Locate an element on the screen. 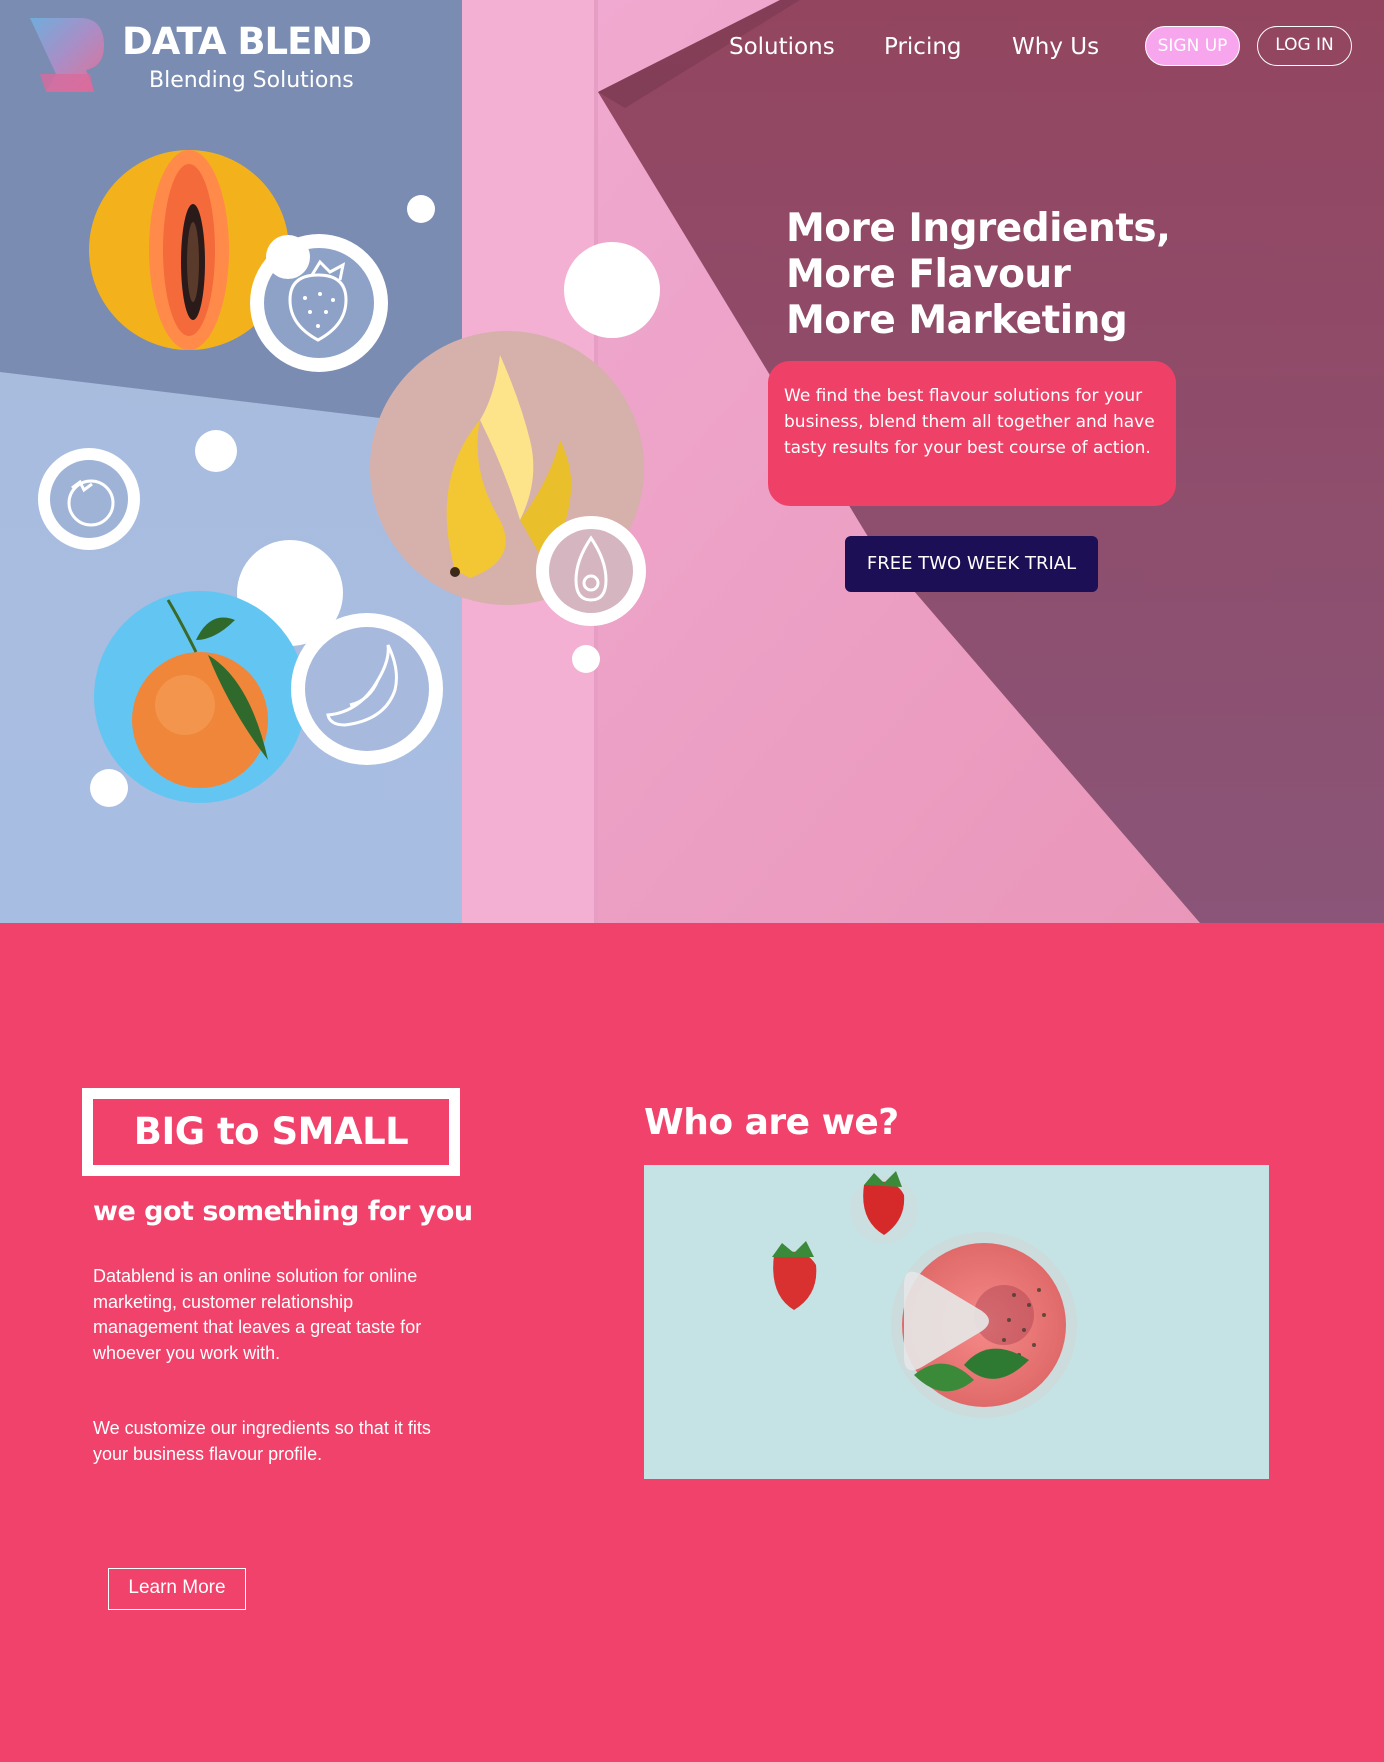 This screenshot has width=1384, height=1762. headline-line-1: More Ingredients, is located at coordinates (978, 228).